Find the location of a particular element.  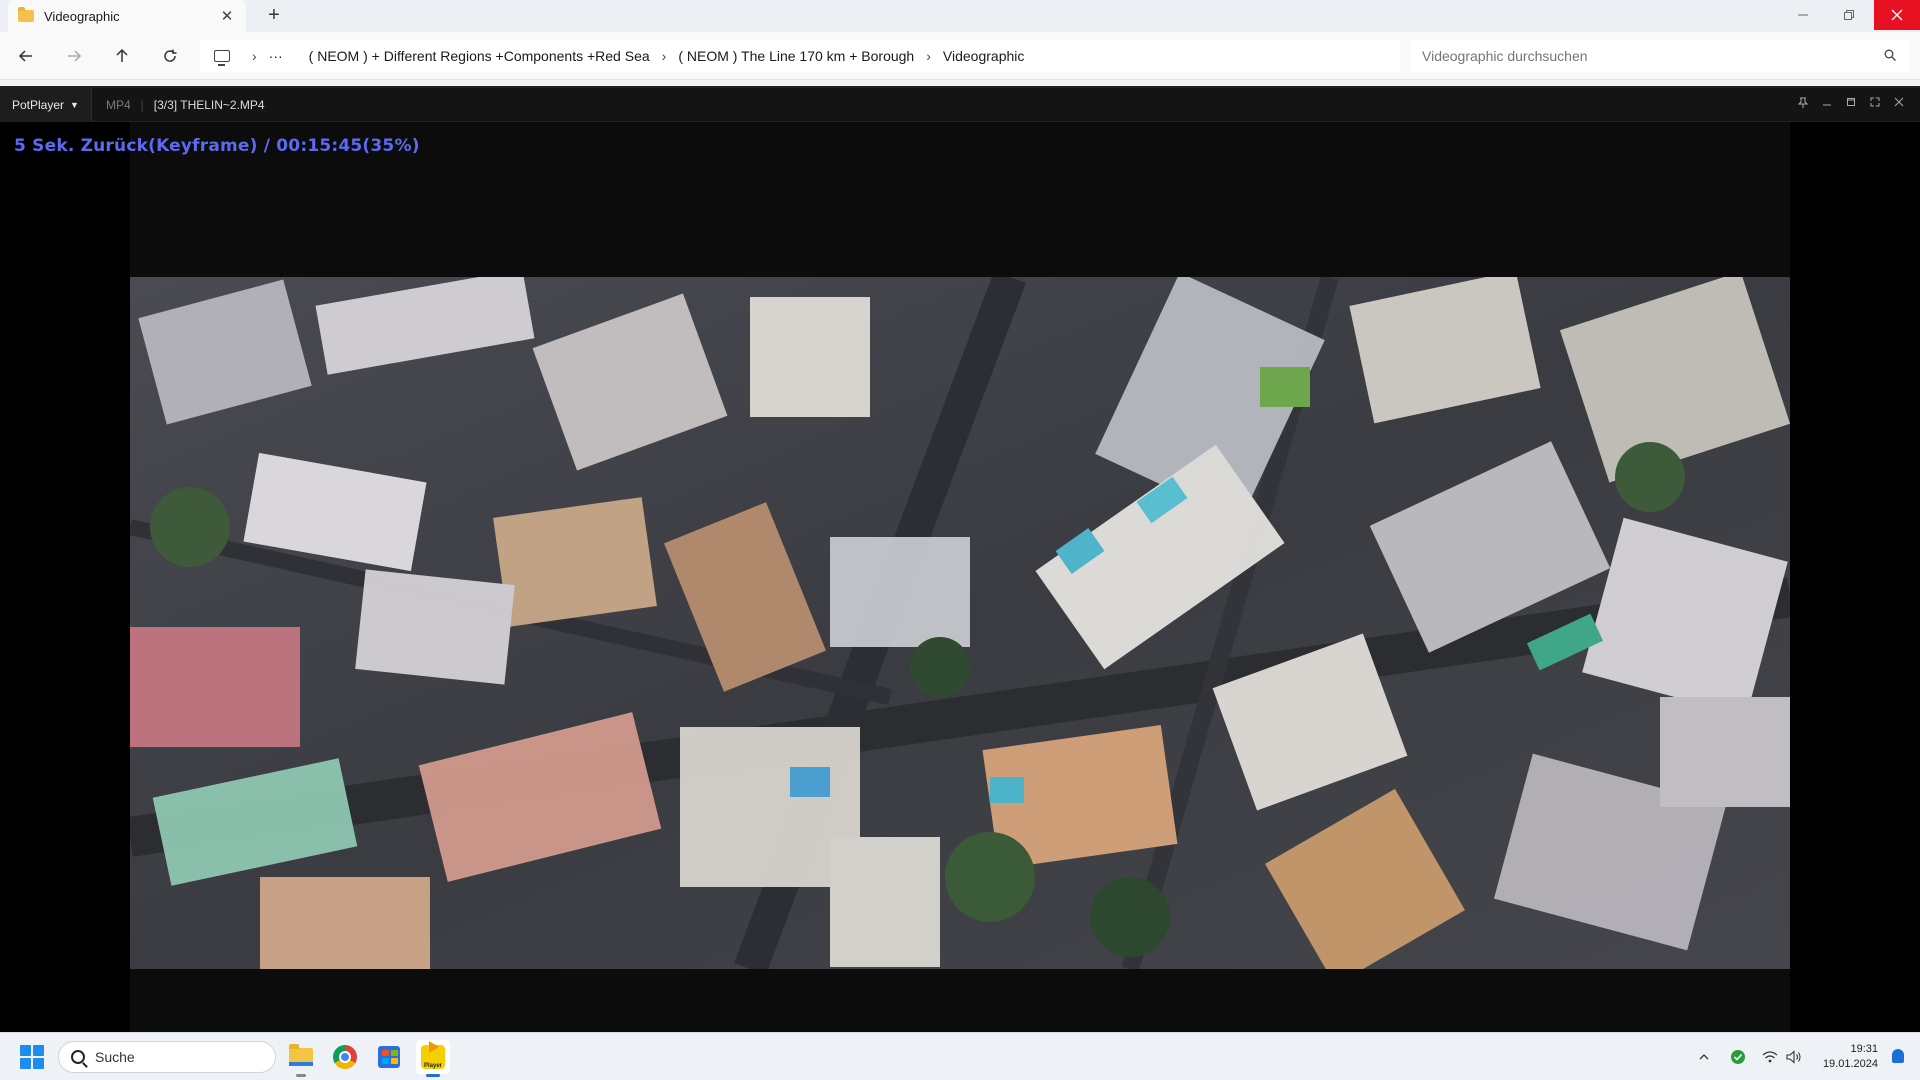

arrow-left-icon is located at coordinates (25, 56).